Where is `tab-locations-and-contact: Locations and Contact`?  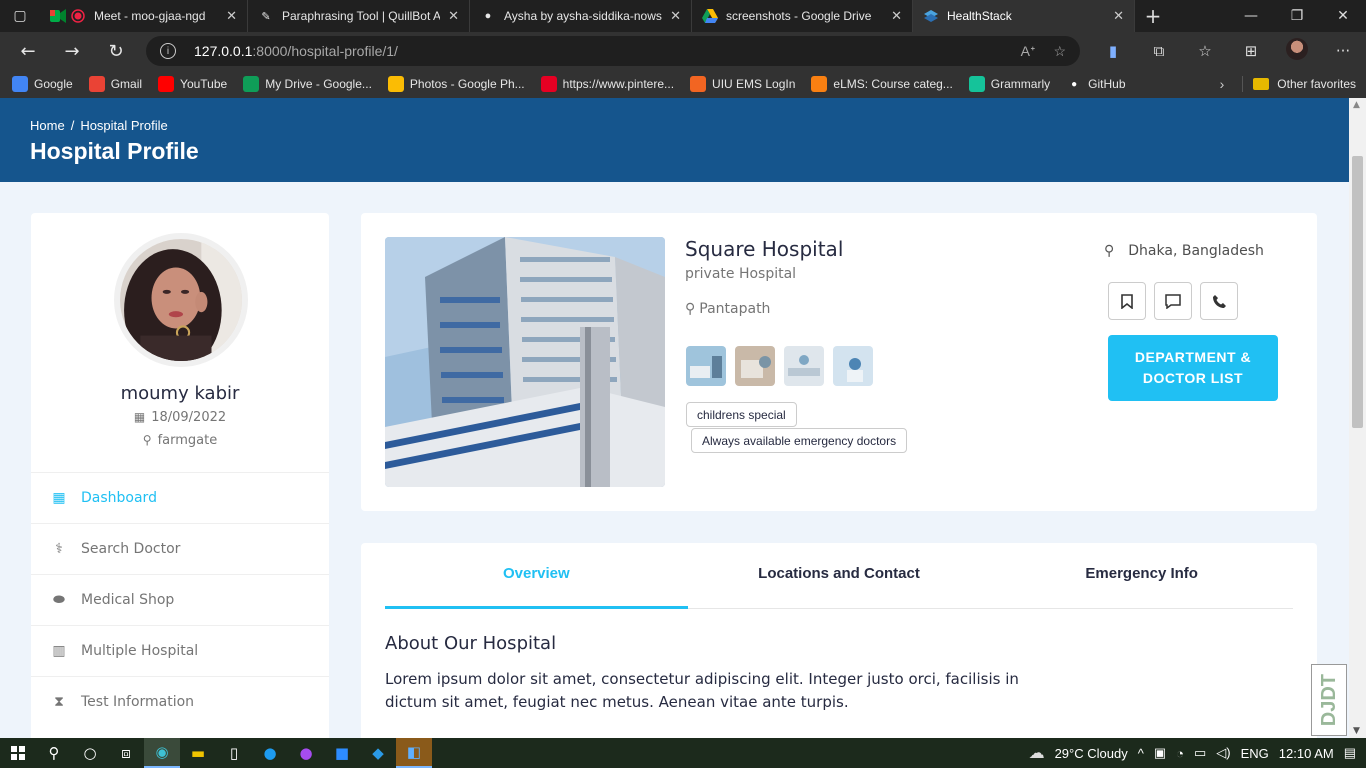
tab-locations-and-contact: Locations and Contact is located at coordinates (839, 575).